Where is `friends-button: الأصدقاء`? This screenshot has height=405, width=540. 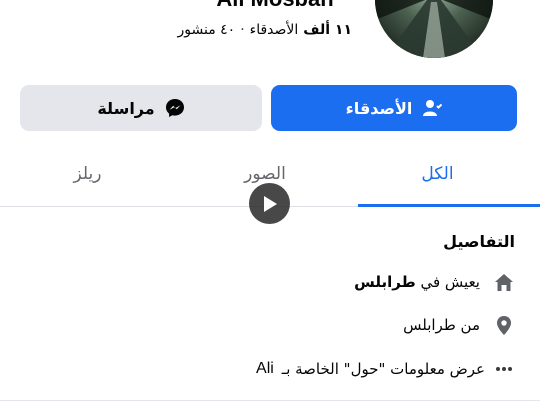
friends-button: الأصدقاء is located at coordinates (394, 108).